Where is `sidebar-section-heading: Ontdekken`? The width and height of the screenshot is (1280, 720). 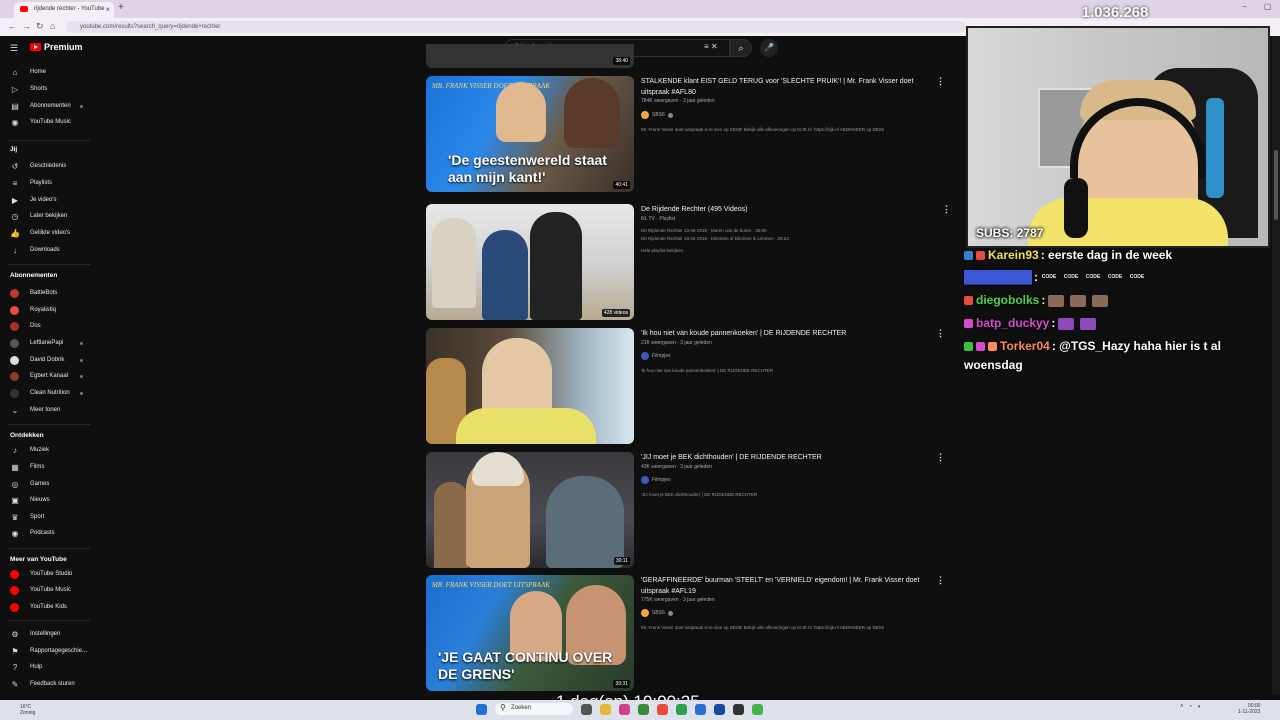
sidebar-section-heading: Ontdekken is located at coordinates (27, 435).